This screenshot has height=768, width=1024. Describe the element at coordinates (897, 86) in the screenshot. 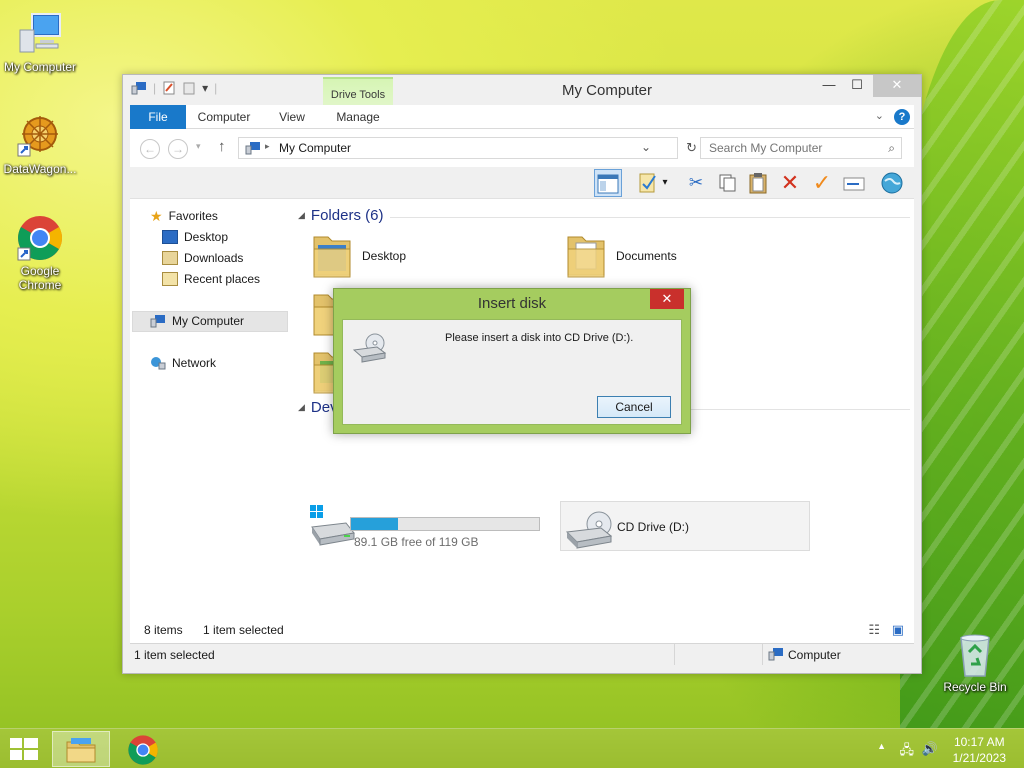

I see `close-button: ✕` at that location.